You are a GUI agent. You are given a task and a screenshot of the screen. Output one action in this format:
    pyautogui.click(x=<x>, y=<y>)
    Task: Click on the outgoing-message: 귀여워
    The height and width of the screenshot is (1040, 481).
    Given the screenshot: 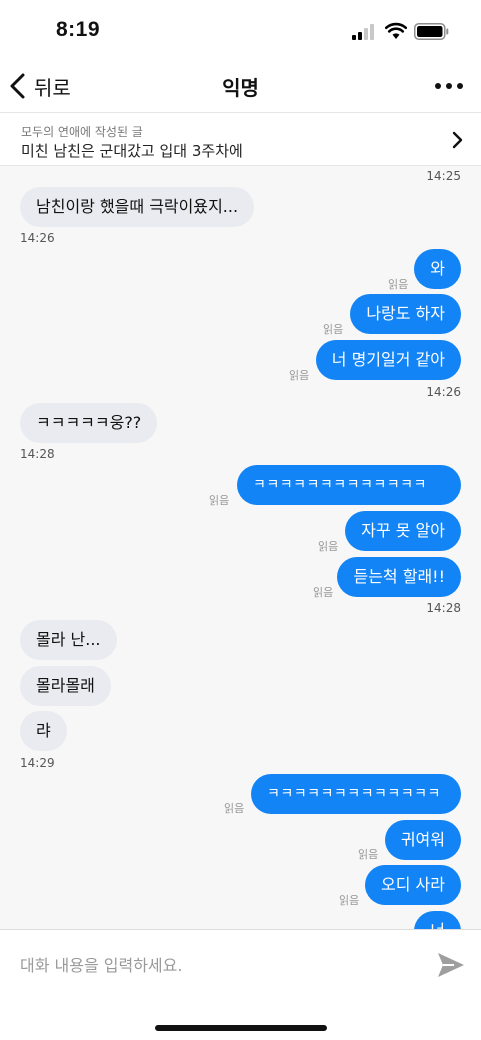 What is the action you would take?
    pyautogui.click(x=422, y=840)
    